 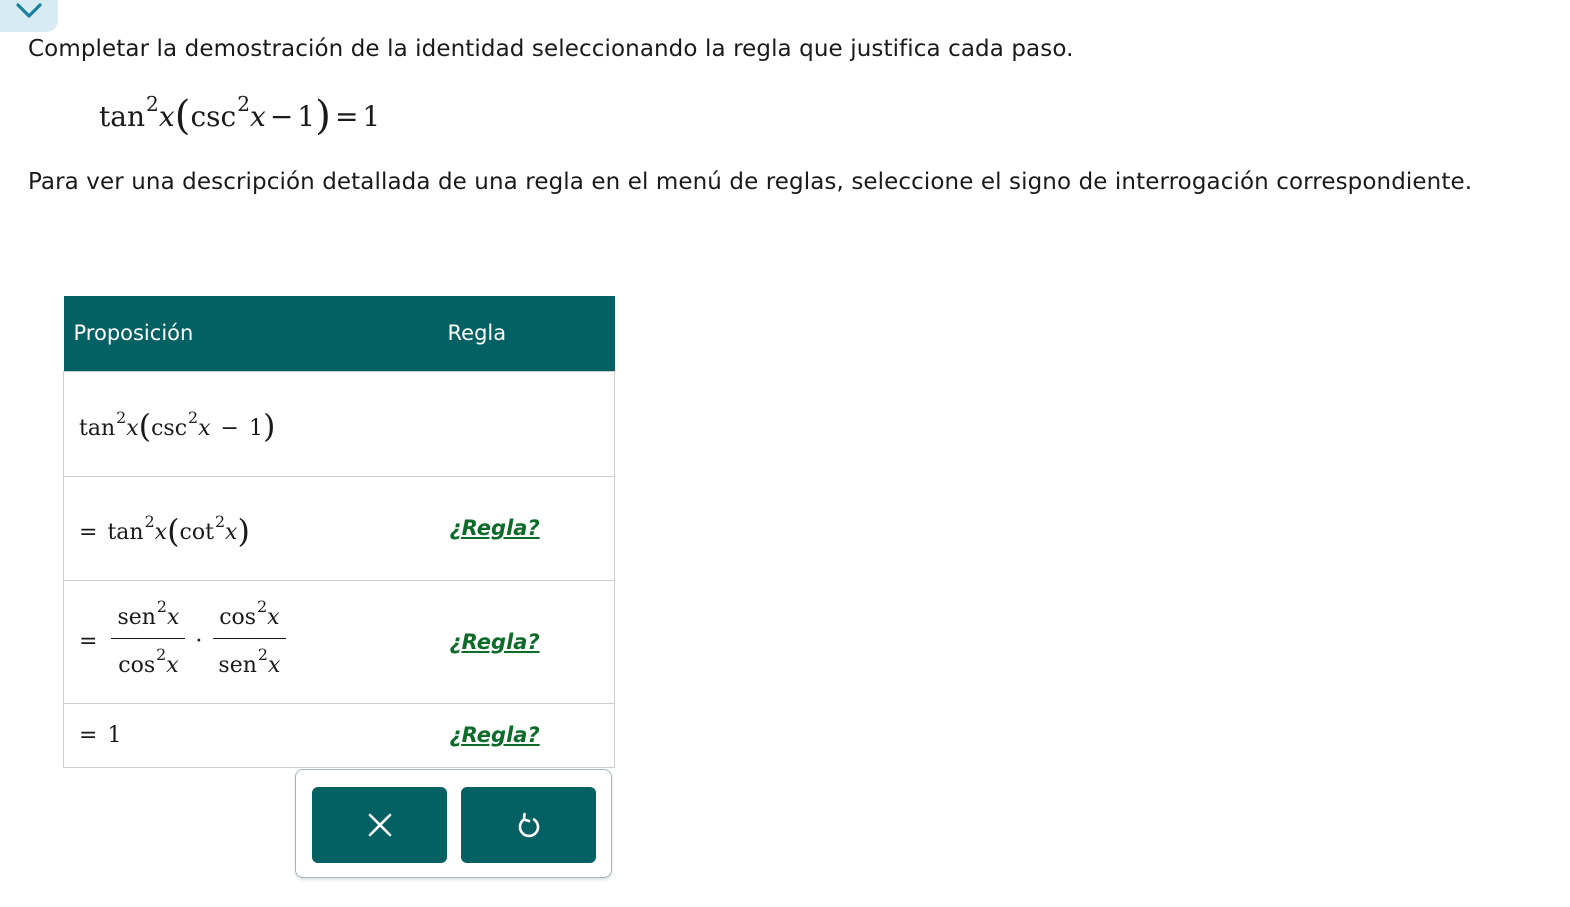 What do you see at coordinates (453, 823) in the screenshot?
I see `action-button-panel` at bounding box center [453, 823].